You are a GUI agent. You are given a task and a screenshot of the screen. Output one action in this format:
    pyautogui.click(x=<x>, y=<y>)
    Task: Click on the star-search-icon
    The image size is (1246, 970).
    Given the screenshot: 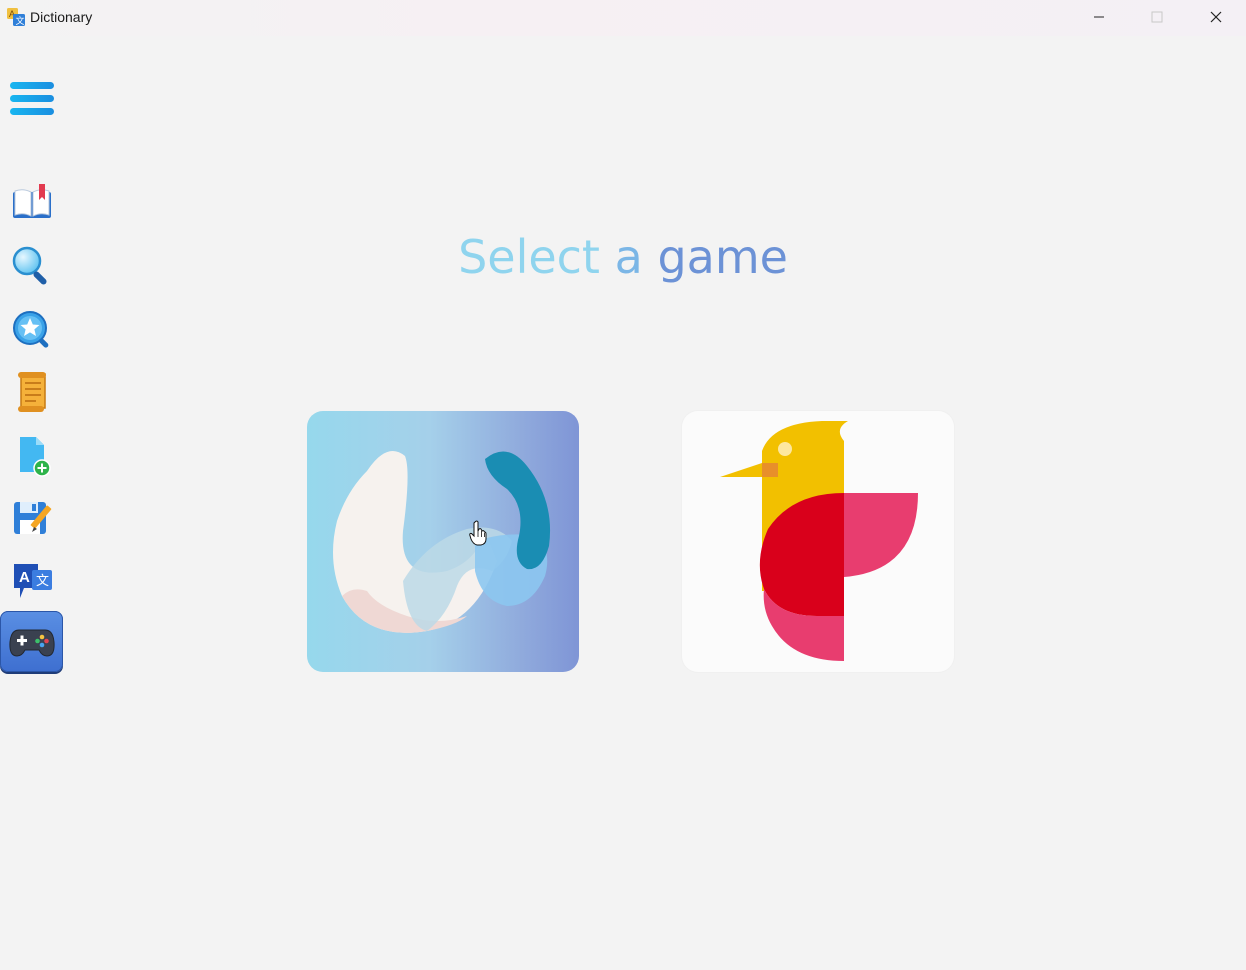 What is the action you would take?
    pyautogui.click(x=31, y=329)
    